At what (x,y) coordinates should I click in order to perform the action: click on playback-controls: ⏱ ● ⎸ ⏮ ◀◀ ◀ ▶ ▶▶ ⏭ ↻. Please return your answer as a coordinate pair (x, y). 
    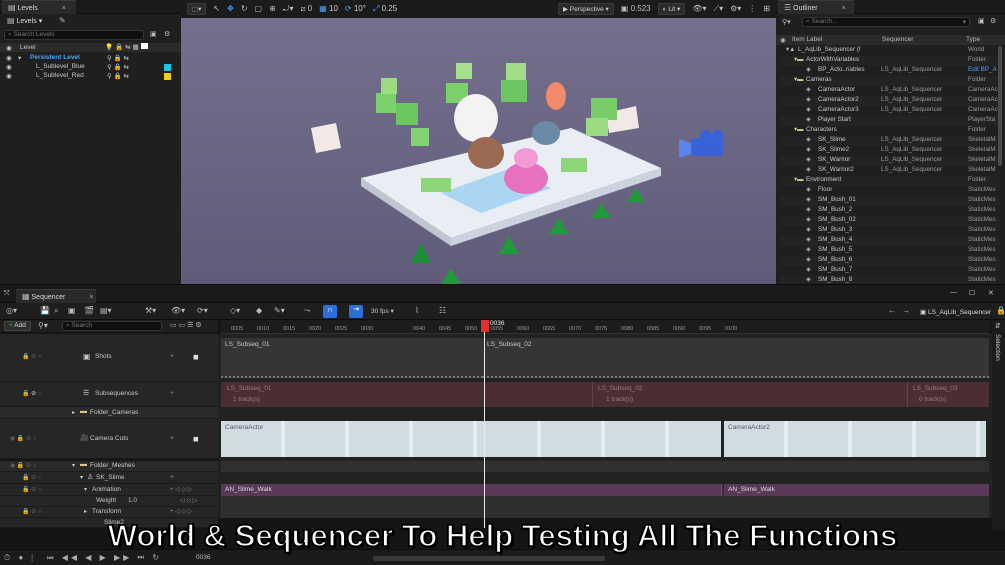
    Looking at the image, I should click on (83, 558).